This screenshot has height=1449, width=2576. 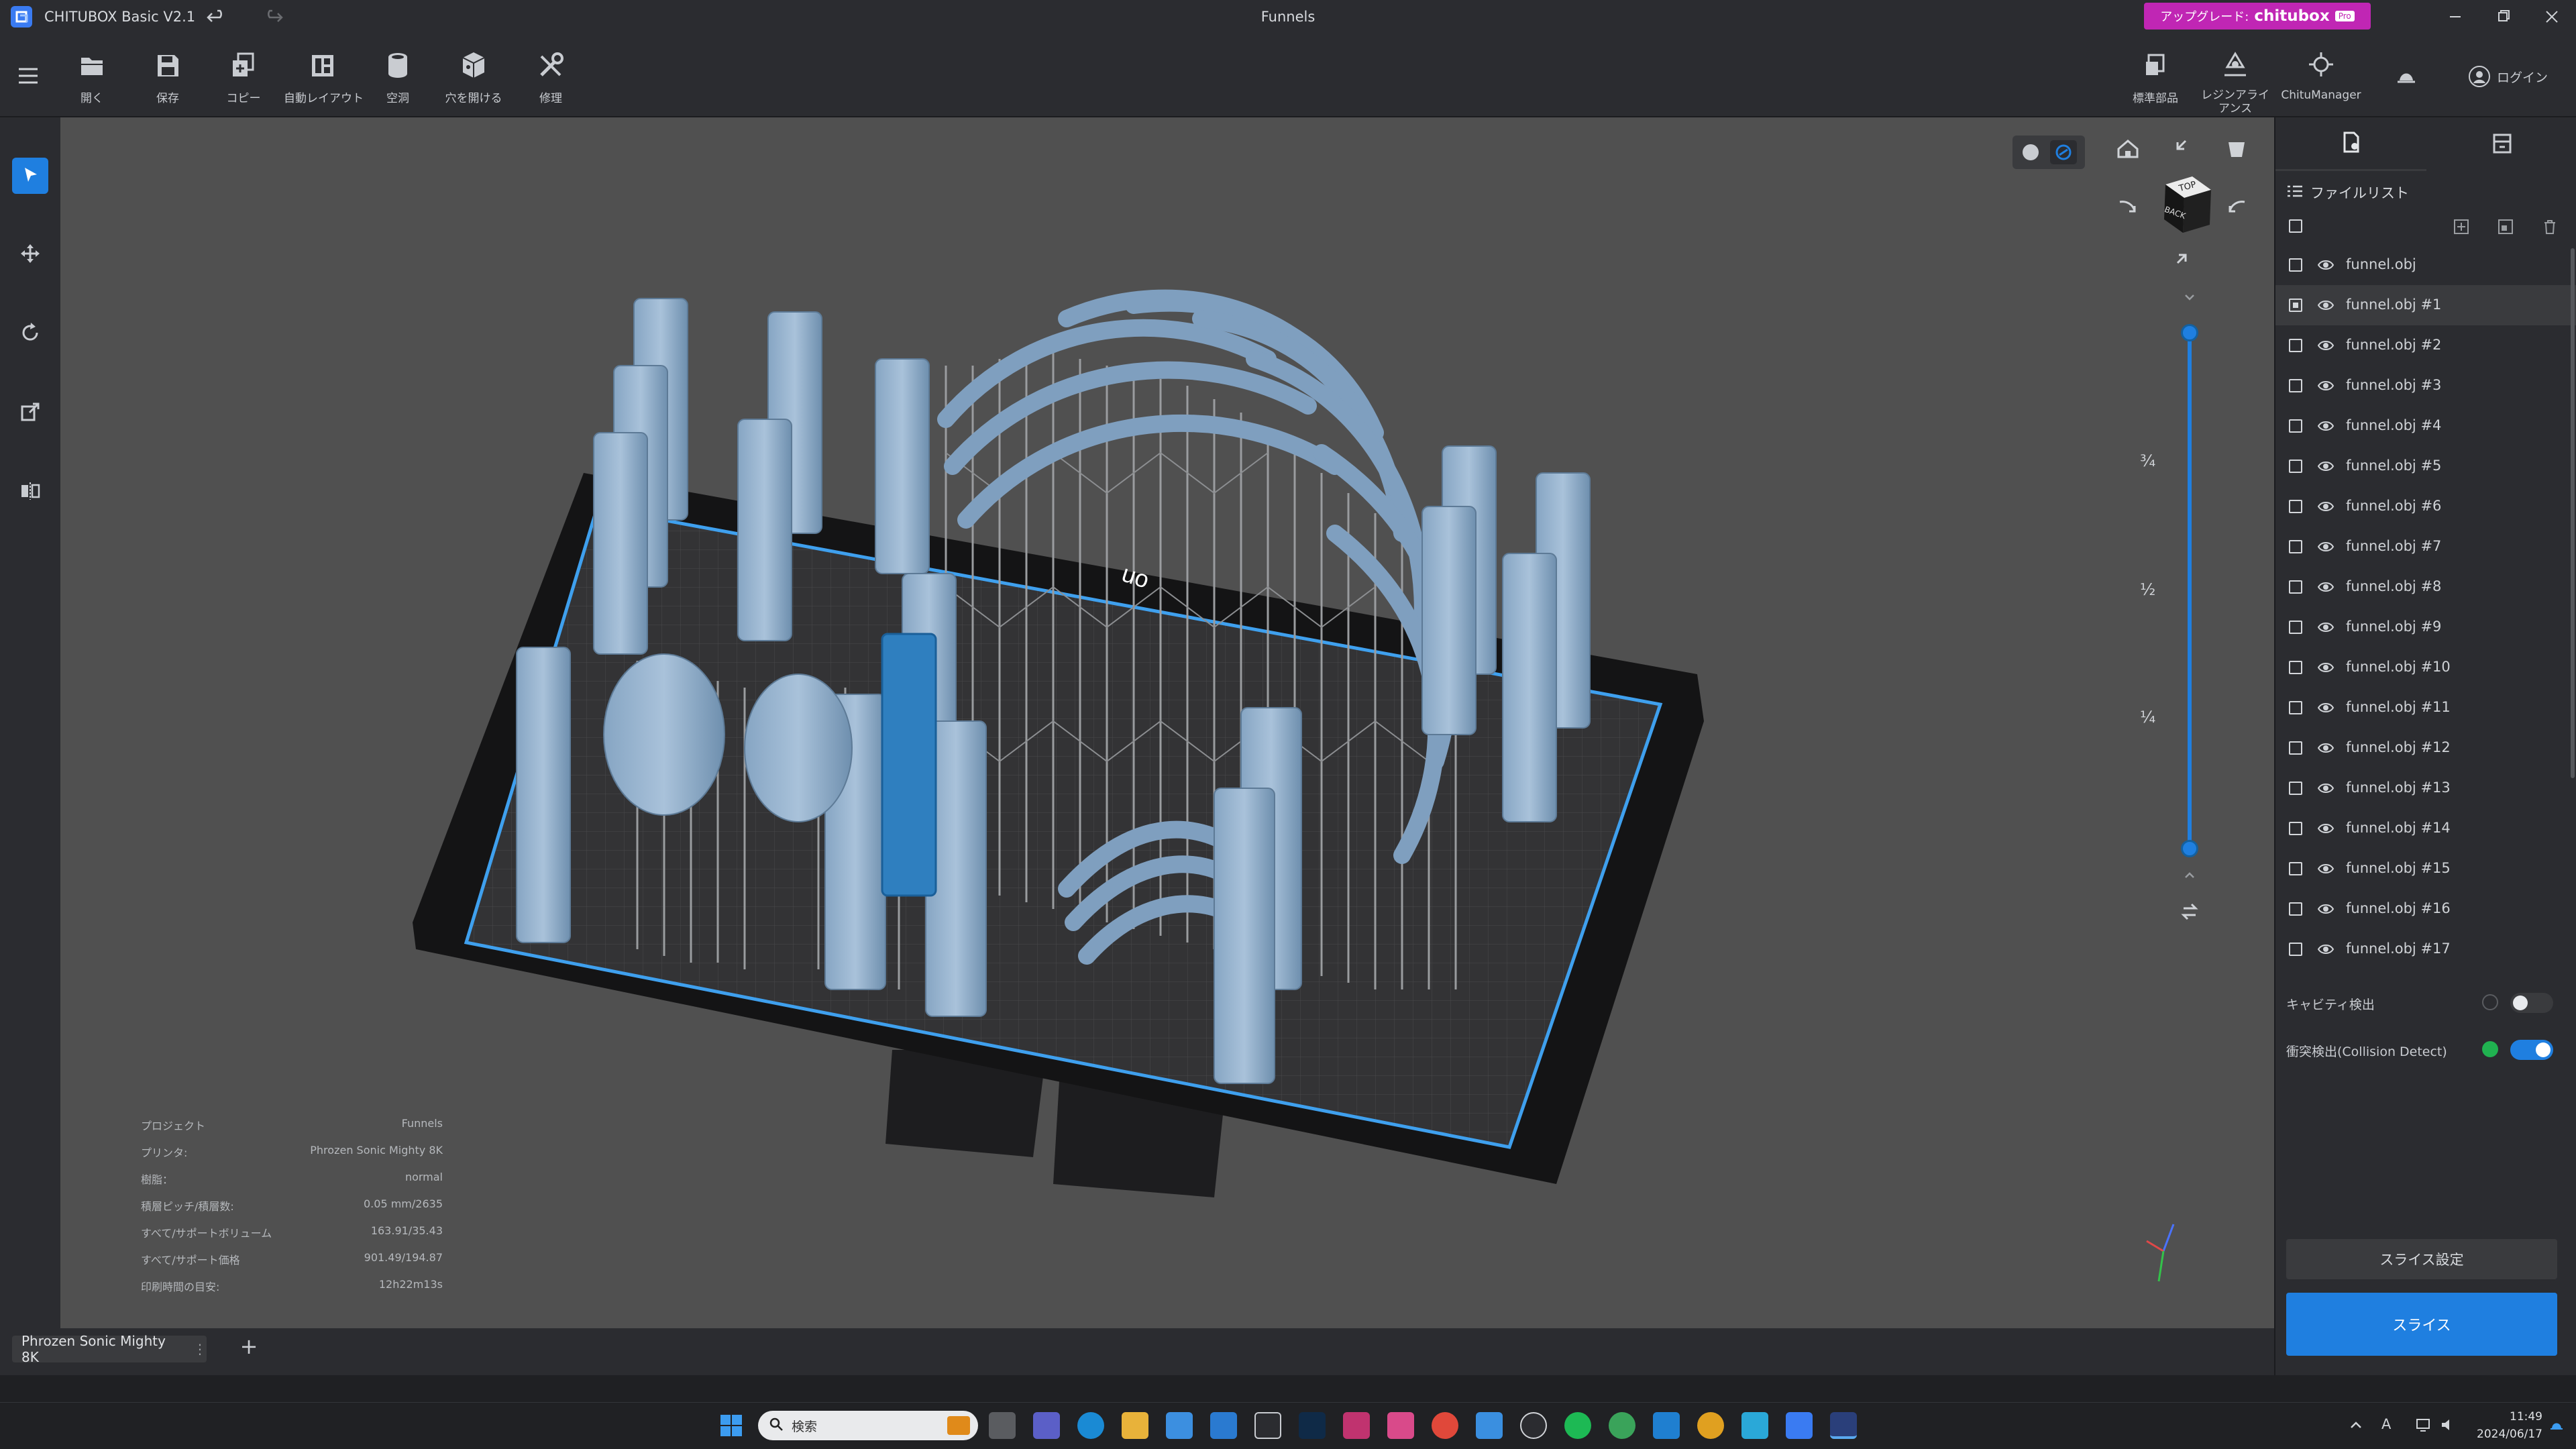 I want to click on start-button, so click(x=731, y=1425).